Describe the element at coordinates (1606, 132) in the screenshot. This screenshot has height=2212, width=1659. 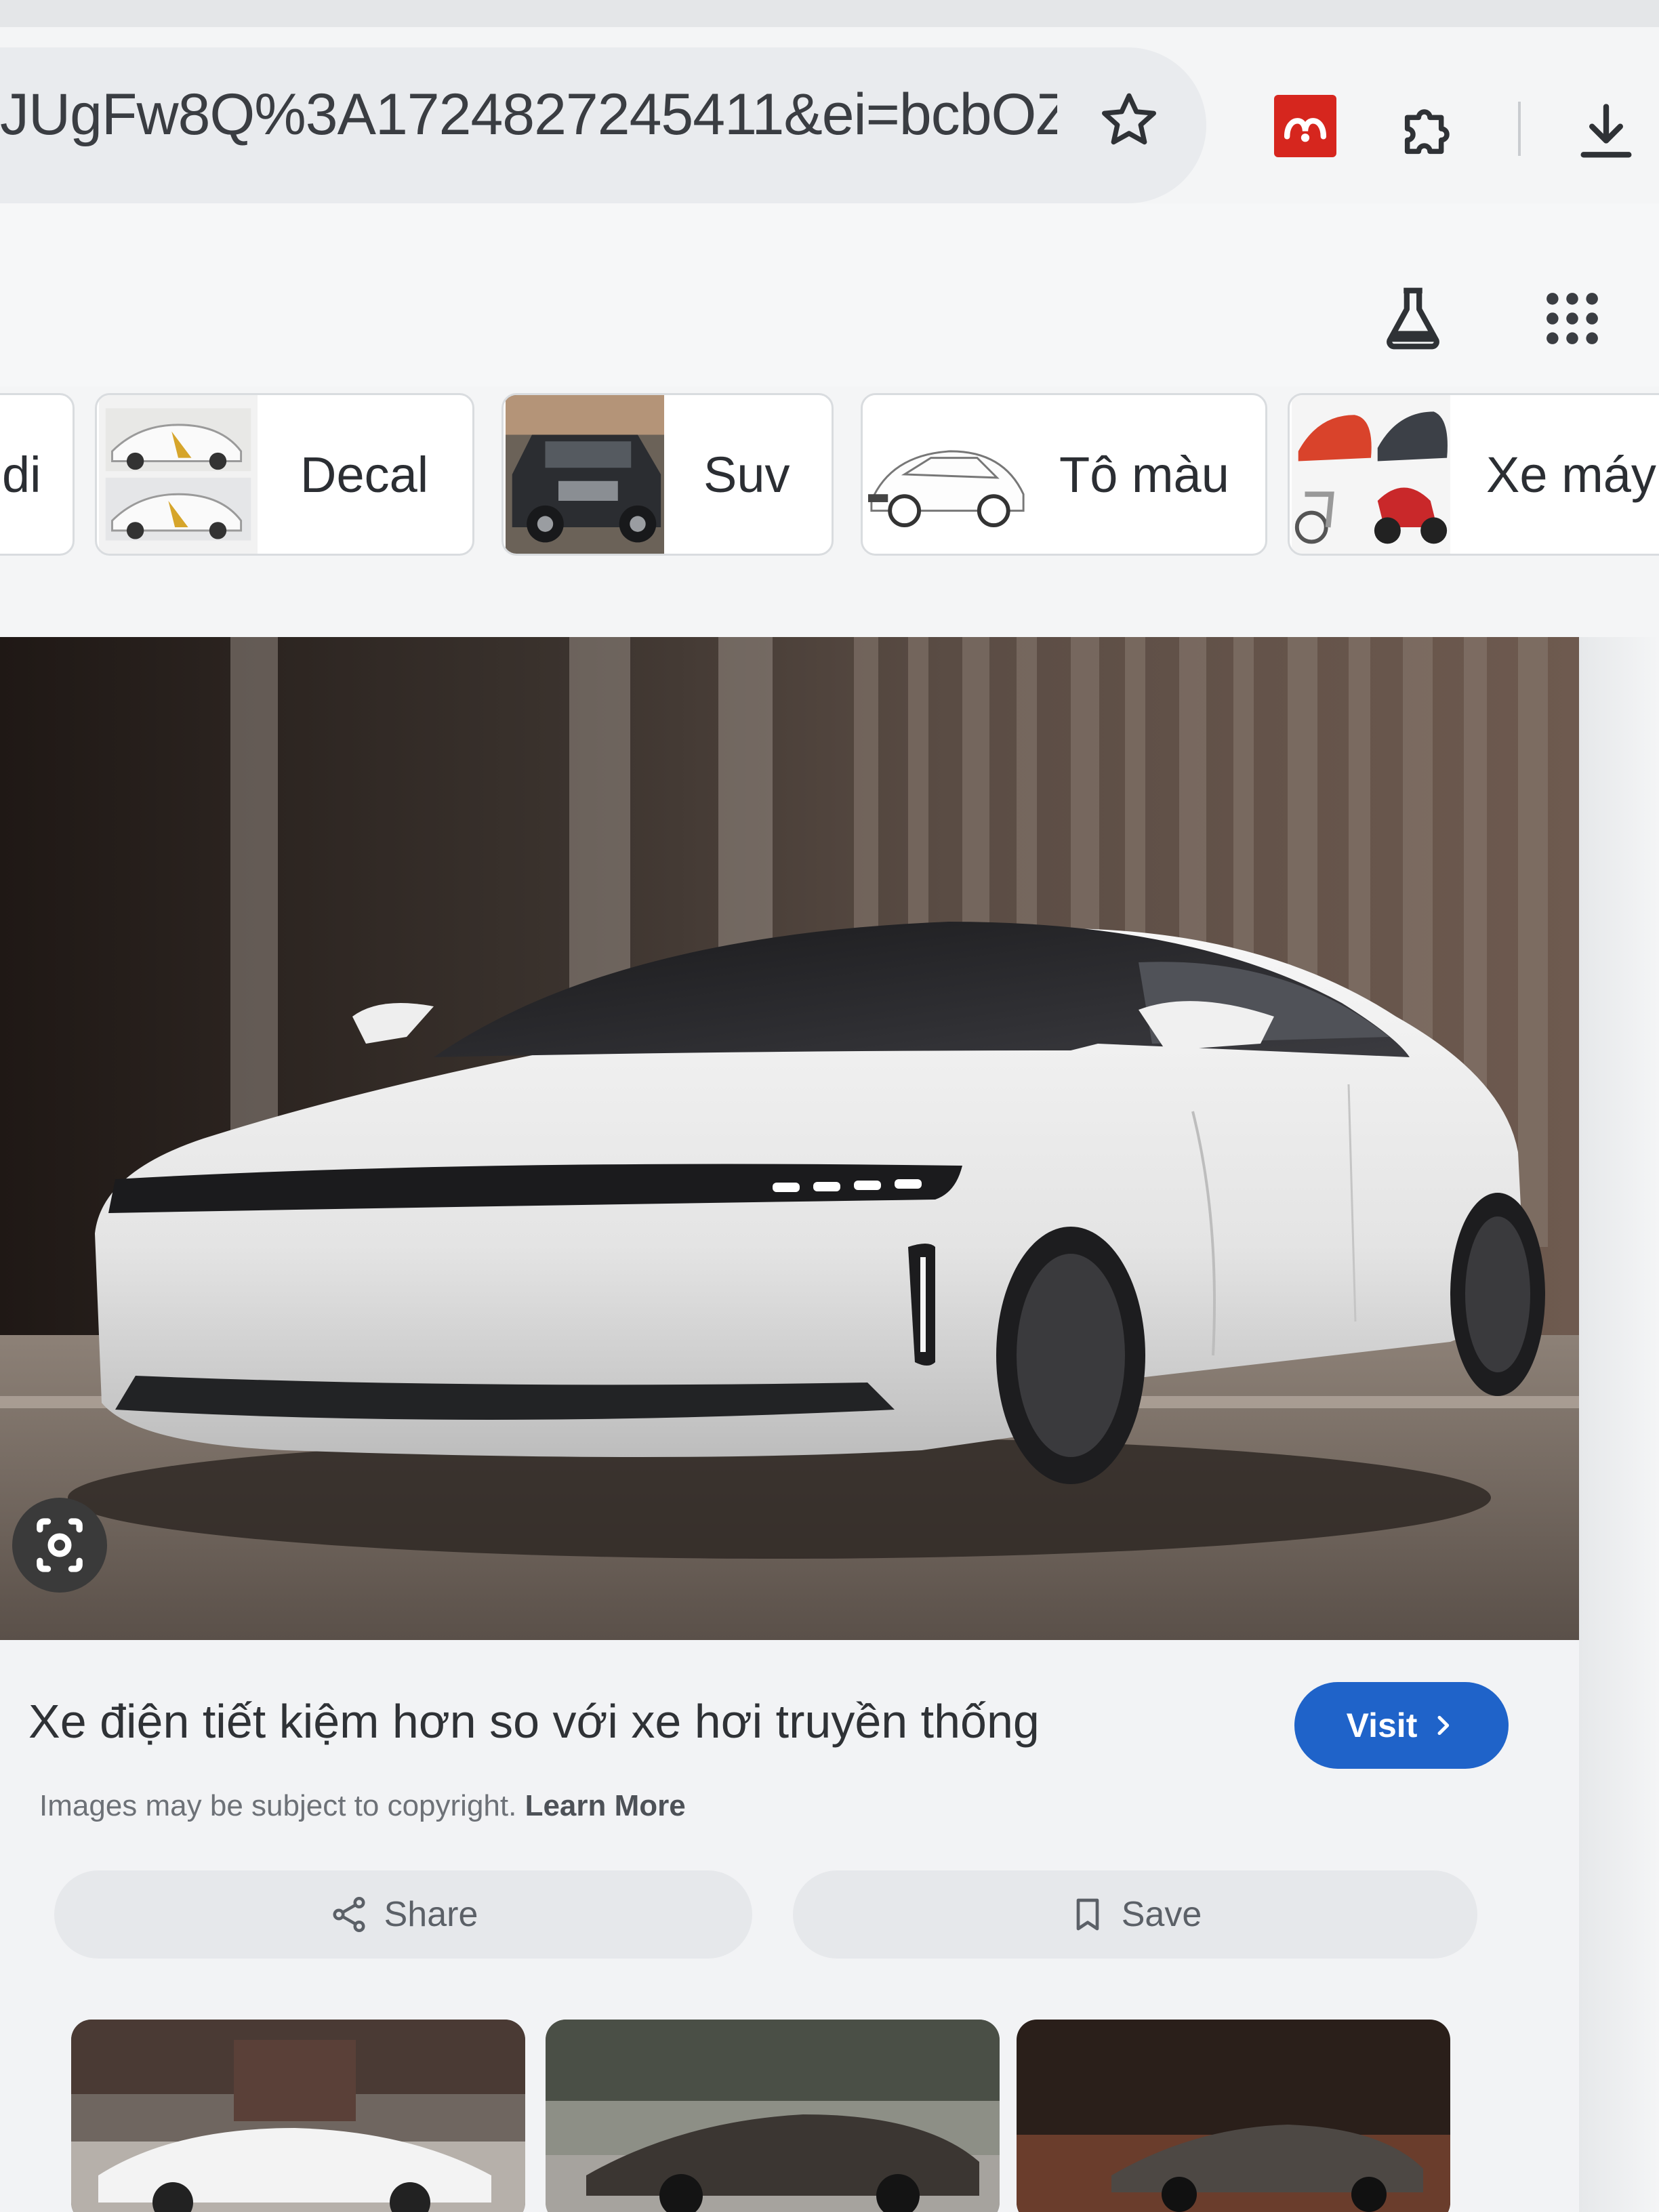
I see `download-icon` at that location.